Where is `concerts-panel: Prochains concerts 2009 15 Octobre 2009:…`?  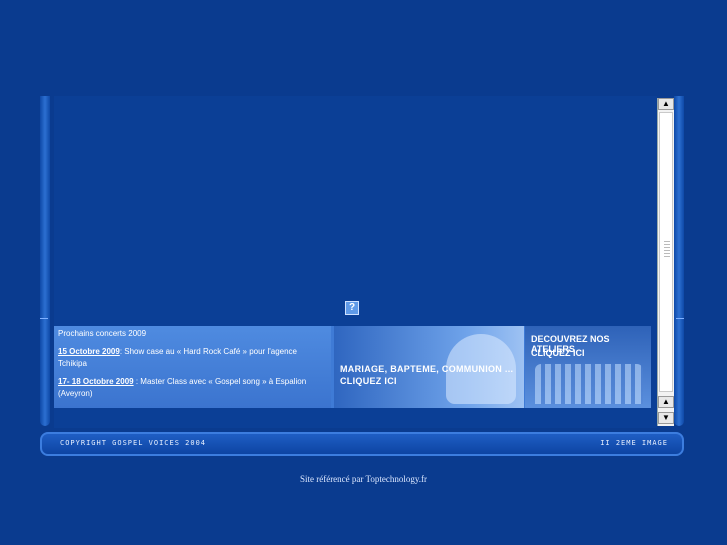 concerts-panel: Prochains concerts 2009 15 Octobre 2009:… is located at coordinates (192, 367).